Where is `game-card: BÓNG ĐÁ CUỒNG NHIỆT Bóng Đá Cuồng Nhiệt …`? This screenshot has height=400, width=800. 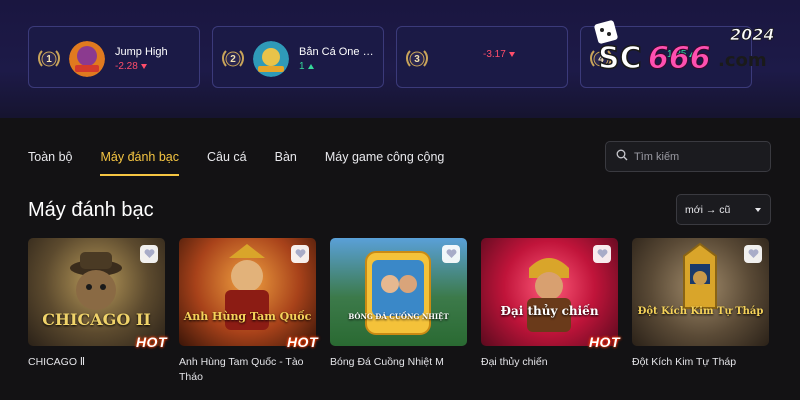
game-card: BÓNG ĐÁ CUỒNG NHIỆT Bóng Đá Cuồng Nhiệt … is located at coordinates (398, 311).